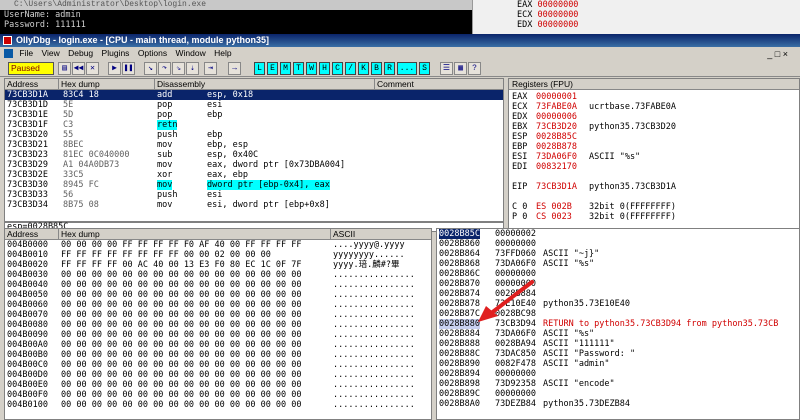 Image resolution: width=800 pixels, height=420 pixels. I want to click on menu-help: Help, so click(222, 53).